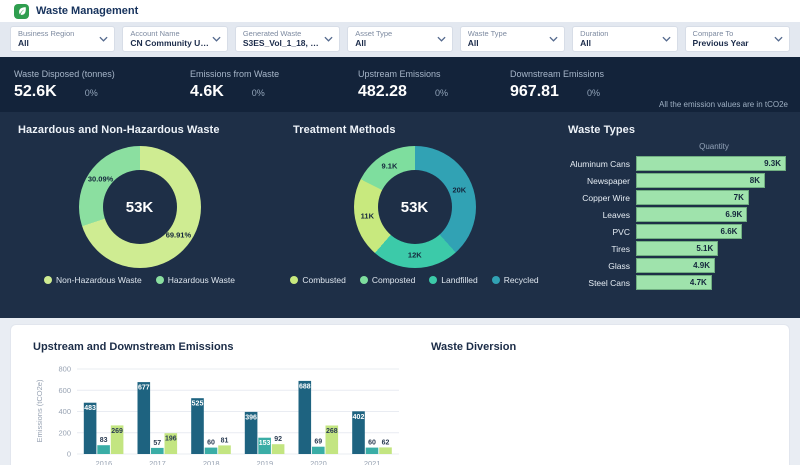  I want to click on bar-value: 6.6K, so click(729, 231).